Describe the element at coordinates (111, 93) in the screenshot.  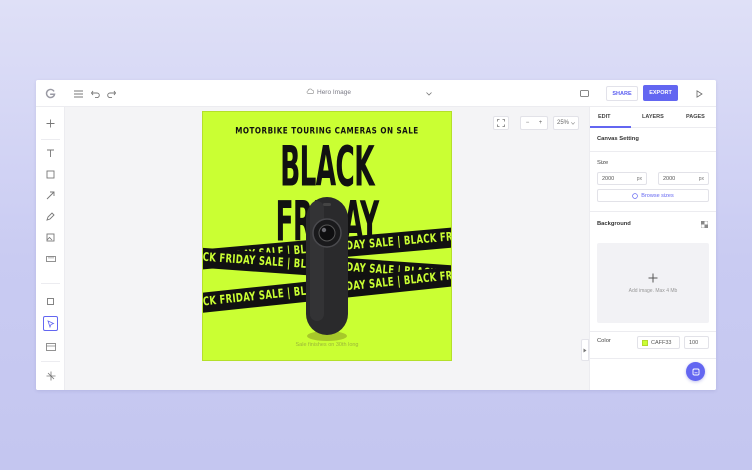
I see `redo-icon` at that location.